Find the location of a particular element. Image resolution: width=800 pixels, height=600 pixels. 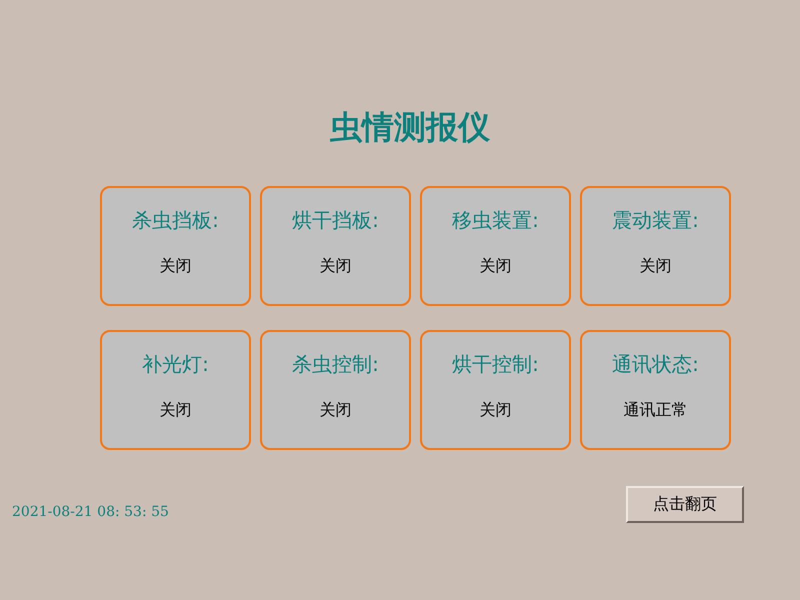

card-label: 移虫装置: is located at coordinates (495, 220).